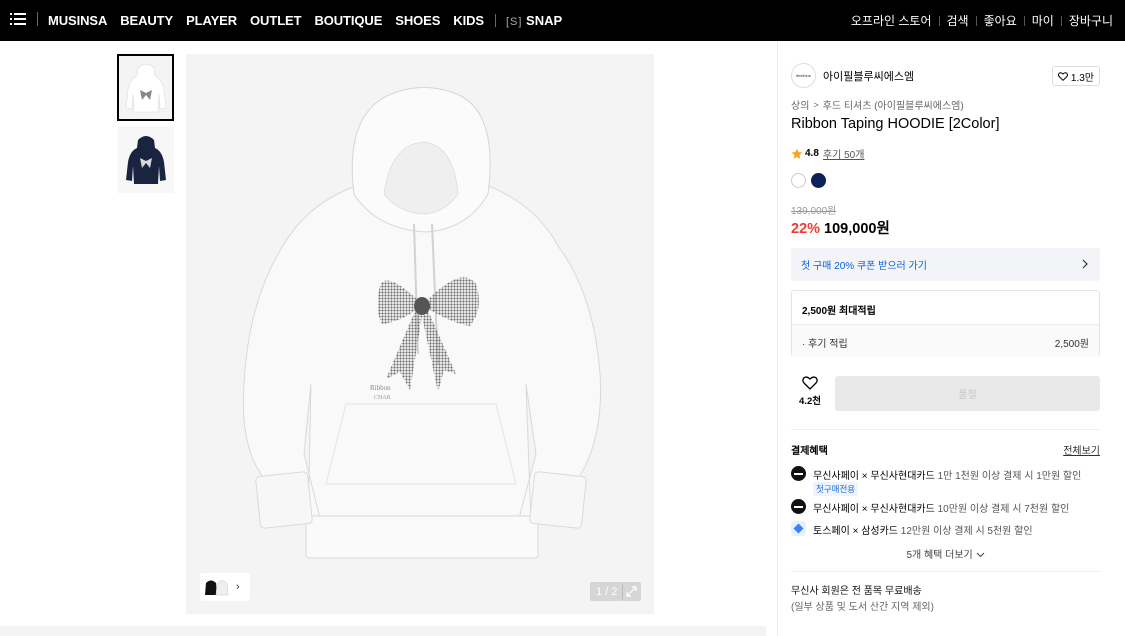 This screenshot has height=636, width=1125. I want to click on benefit-text: 무신사페이 × 무신사현대카드 1만 1천원 이상 결제 시 1만원 할인, so click(947, 474).